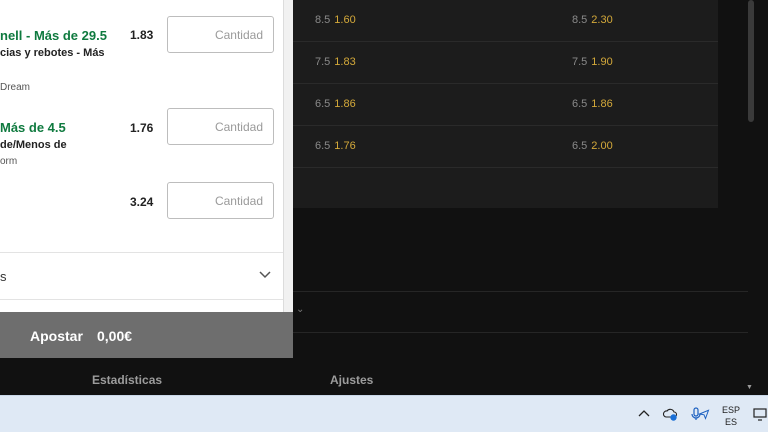 Image resolution: width=768 pixels, height=432 pixels. Describe the element at coordinates (15, 87) in the screenshot. I see `selection-event: Dream` at that location.